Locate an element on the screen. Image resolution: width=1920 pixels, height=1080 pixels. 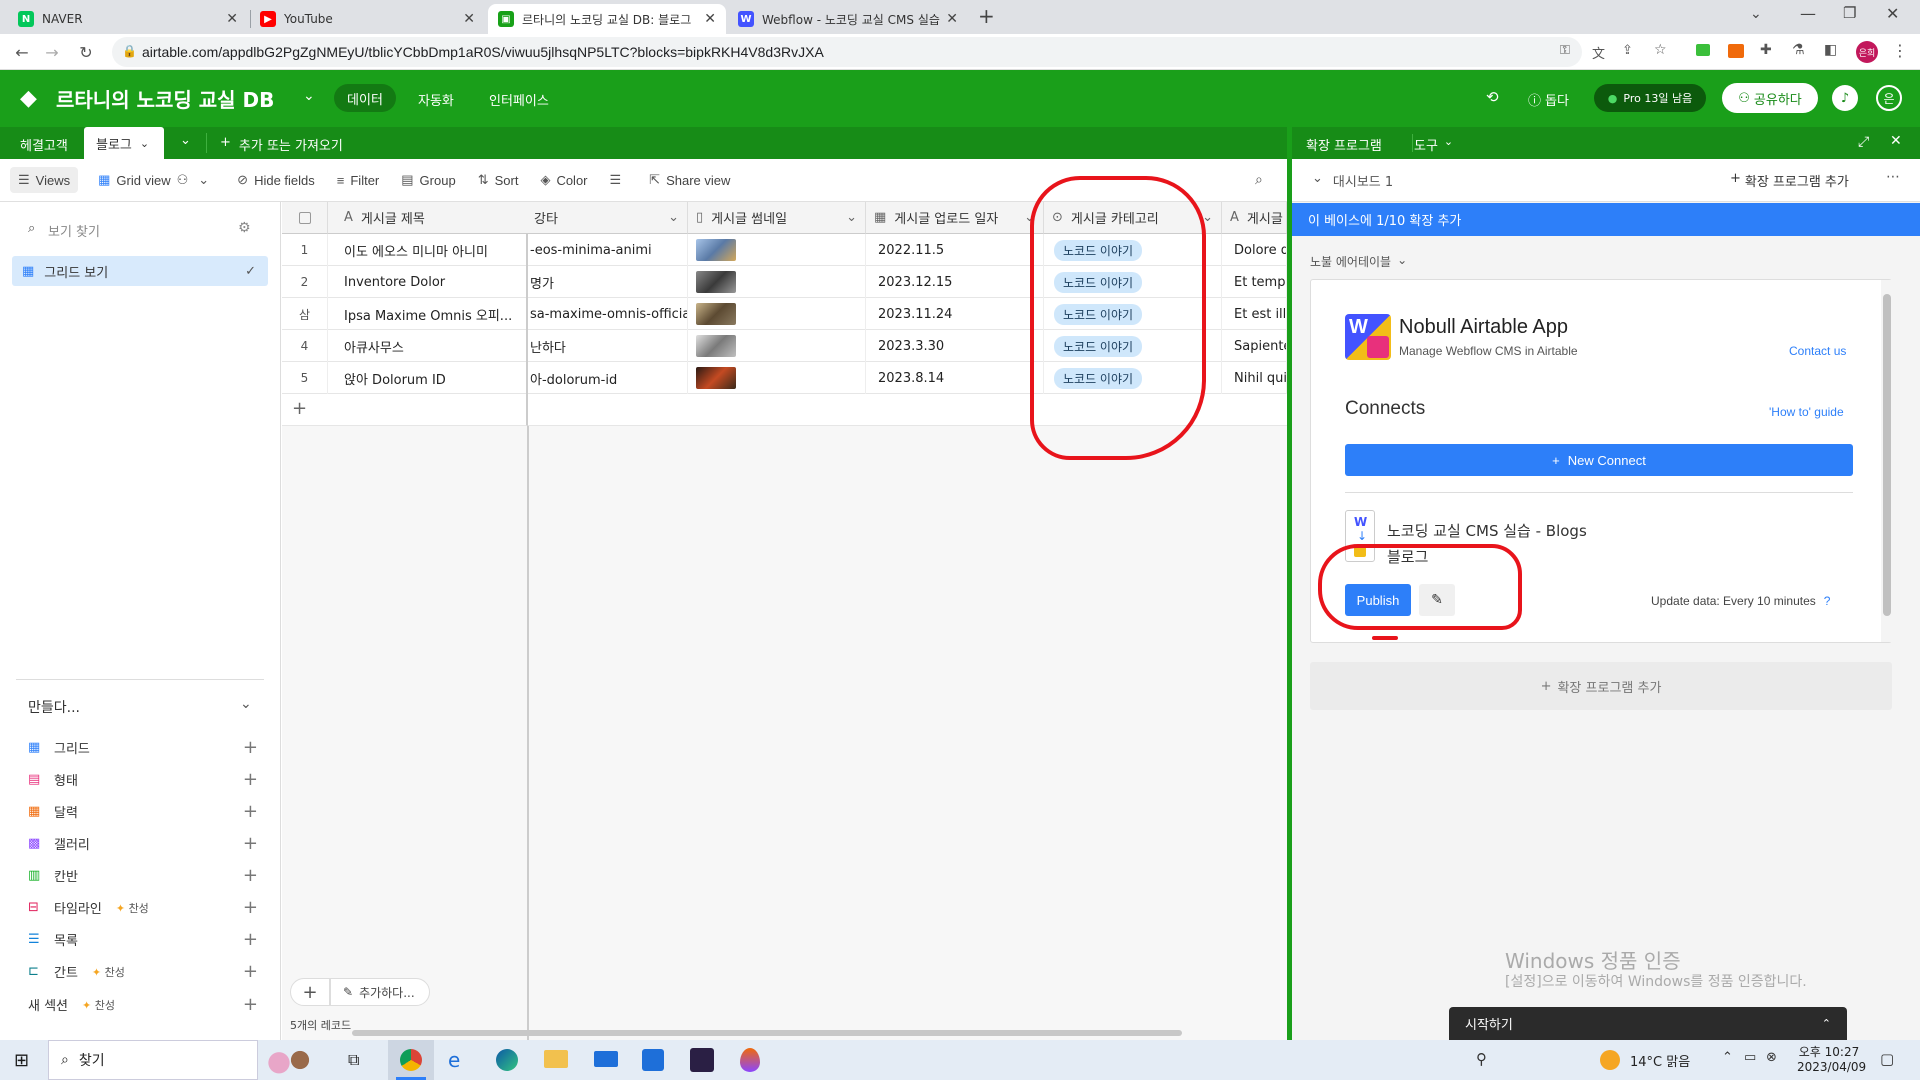
trial-badge: ● Pro 13일 남음 is located at coordinates (1650, 98).